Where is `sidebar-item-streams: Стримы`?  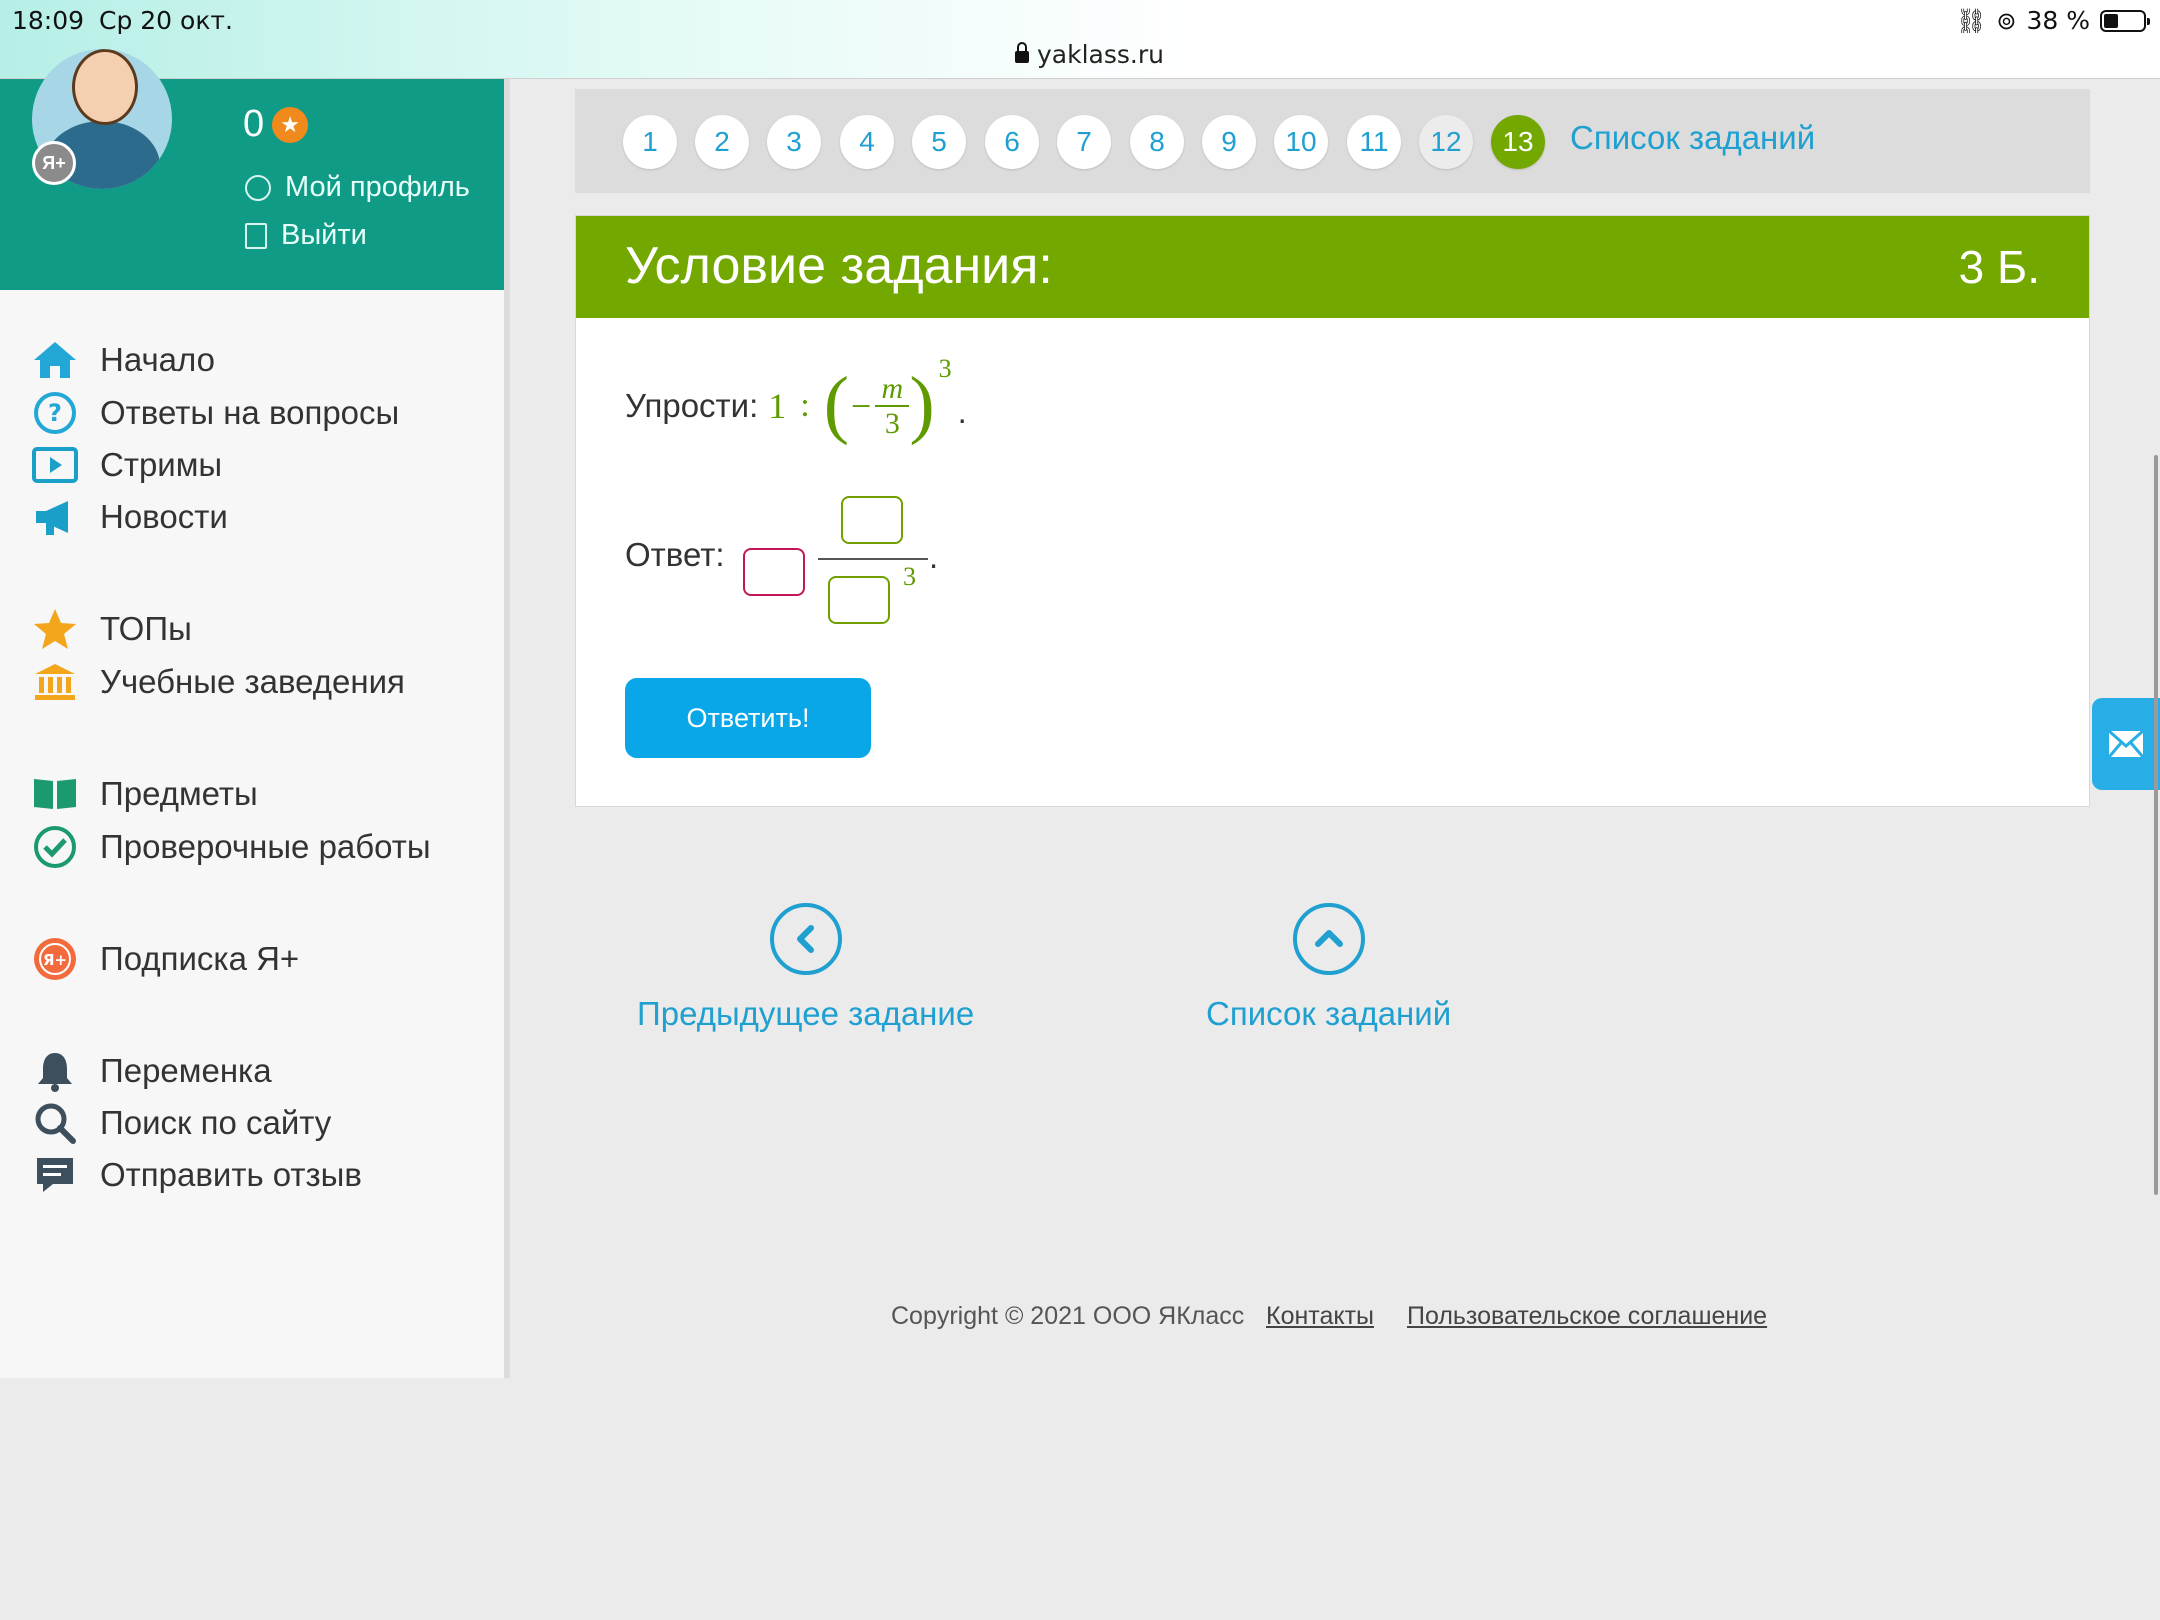 sidebar-item-streams: Стримы is located at coordinates (127, 465).